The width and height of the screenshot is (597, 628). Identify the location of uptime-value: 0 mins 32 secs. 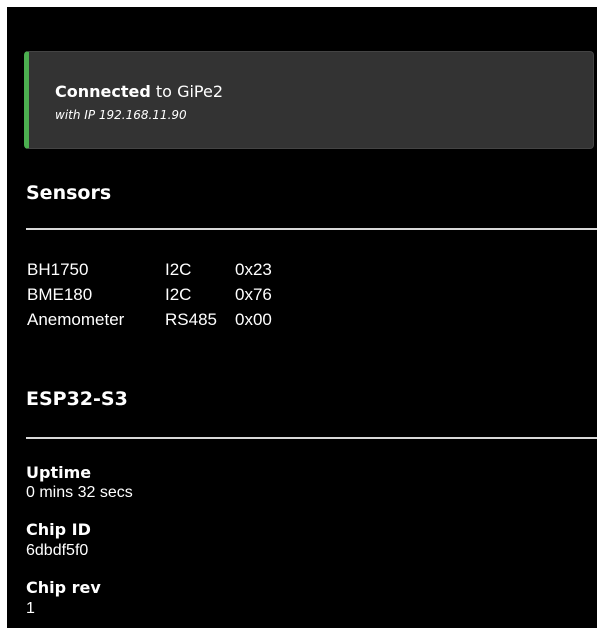
(79, 492).